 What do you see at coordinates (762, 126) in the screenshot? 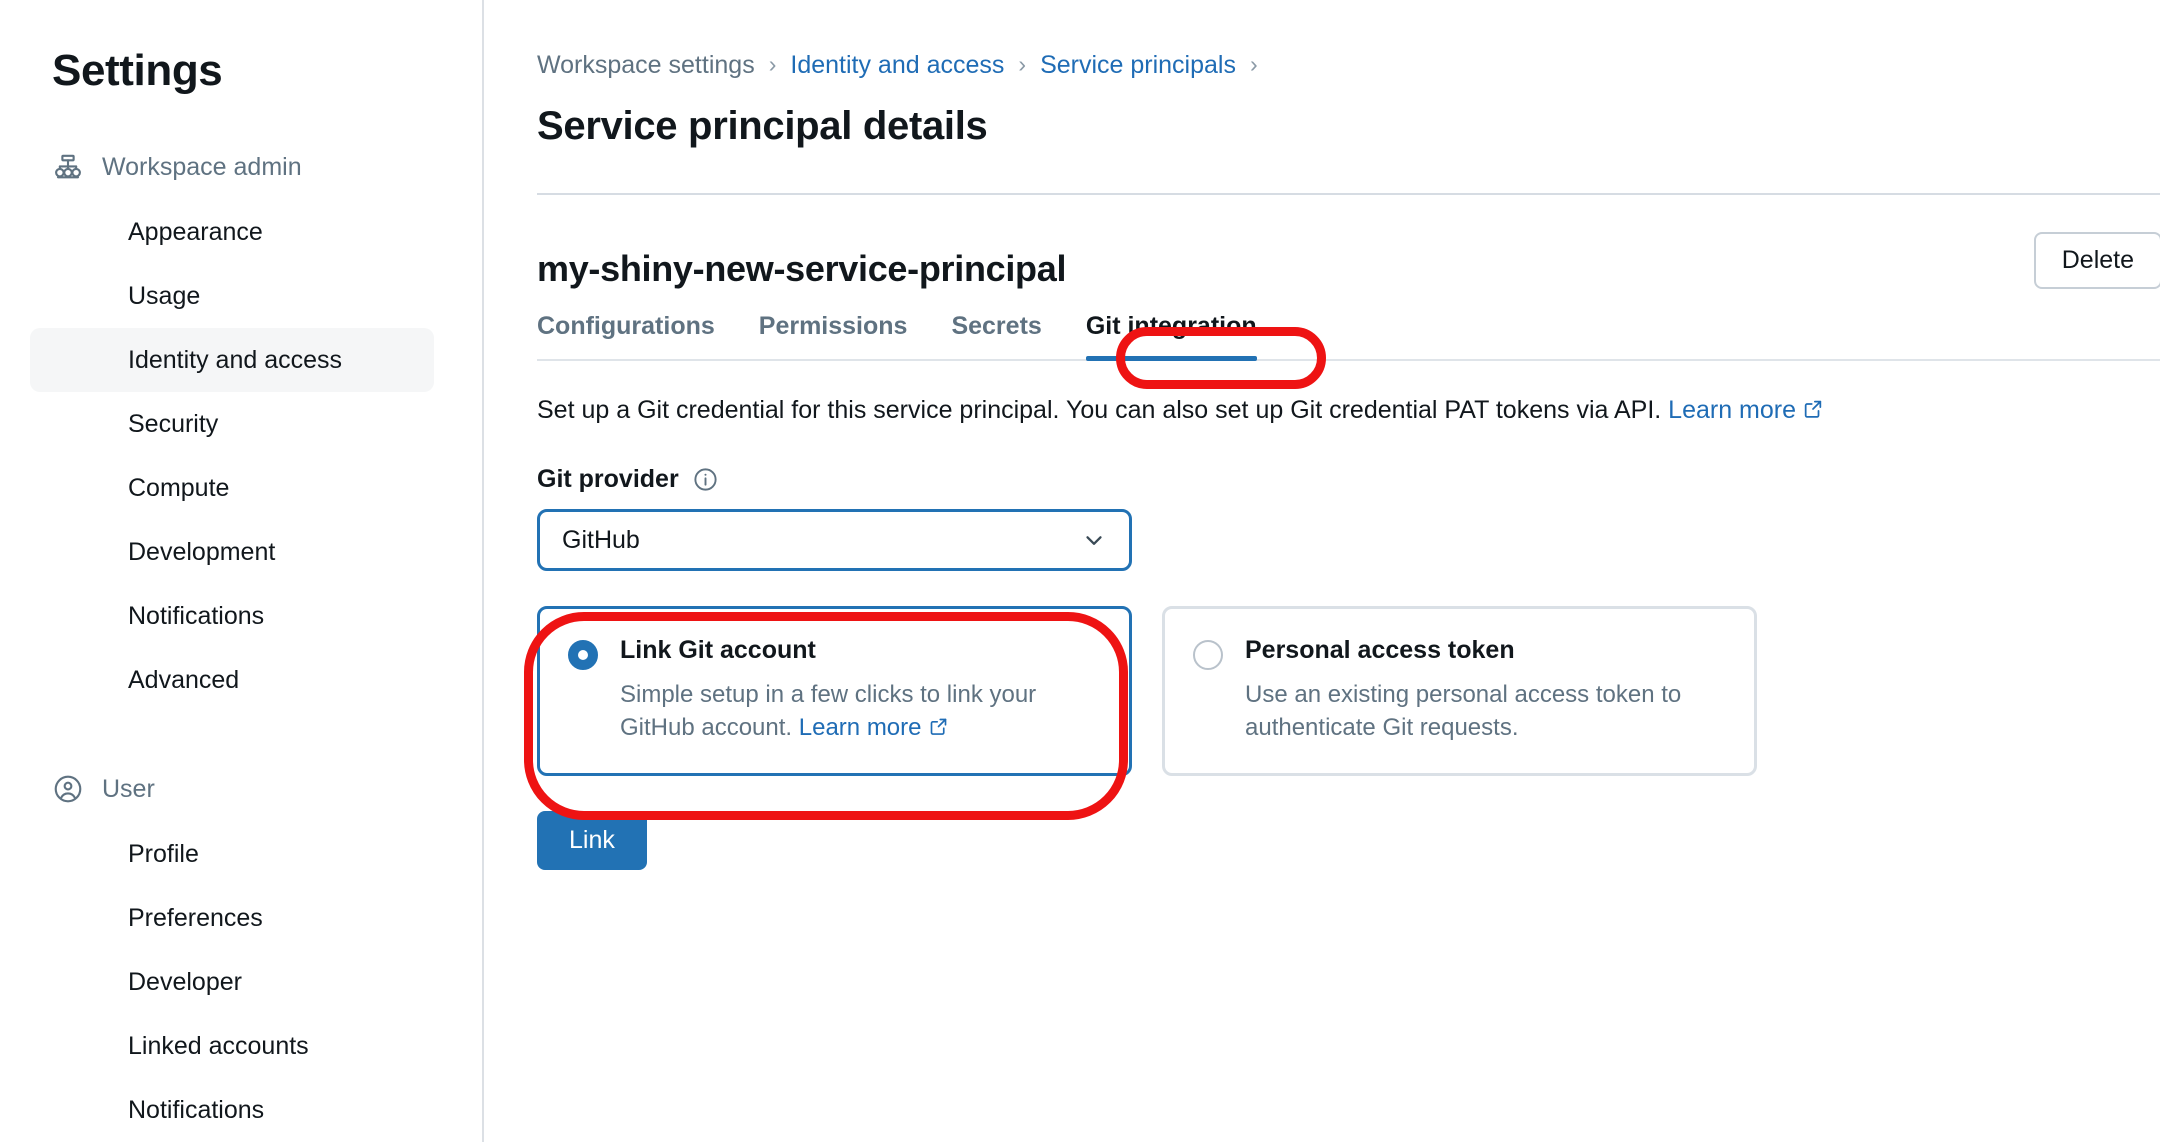
I see `page-title: Service principal details` at bounding box center [762, 126].